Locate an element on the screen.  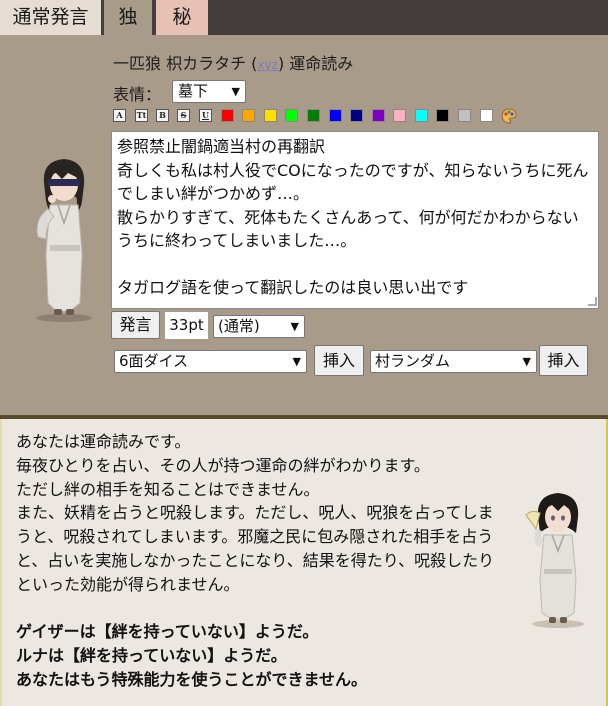
expression-value: 墓下 is located at coordinates (193, 91).